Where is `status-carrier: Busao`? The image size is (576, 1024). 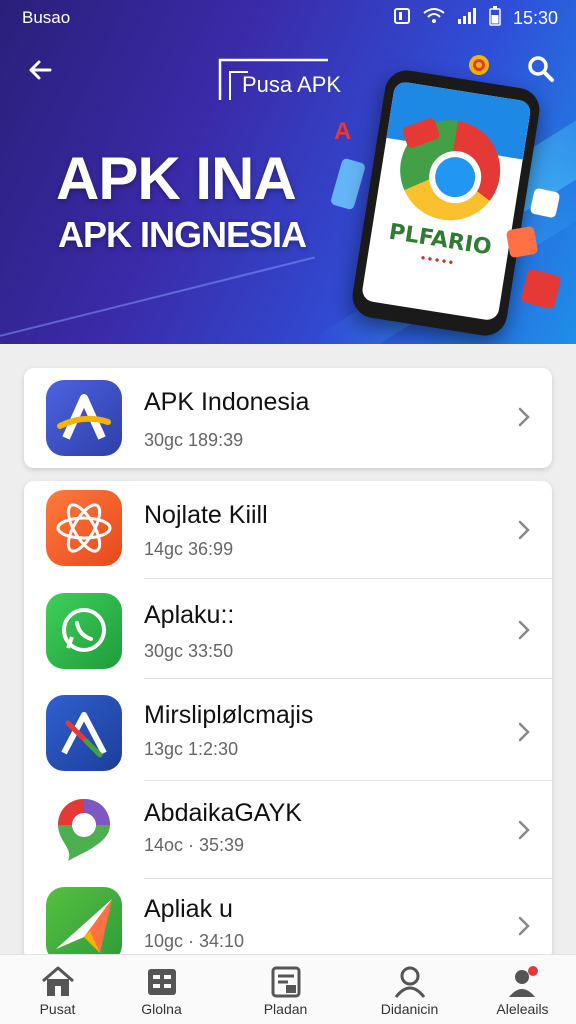
status-carrier: Busao is located at coordinates (46, 17).